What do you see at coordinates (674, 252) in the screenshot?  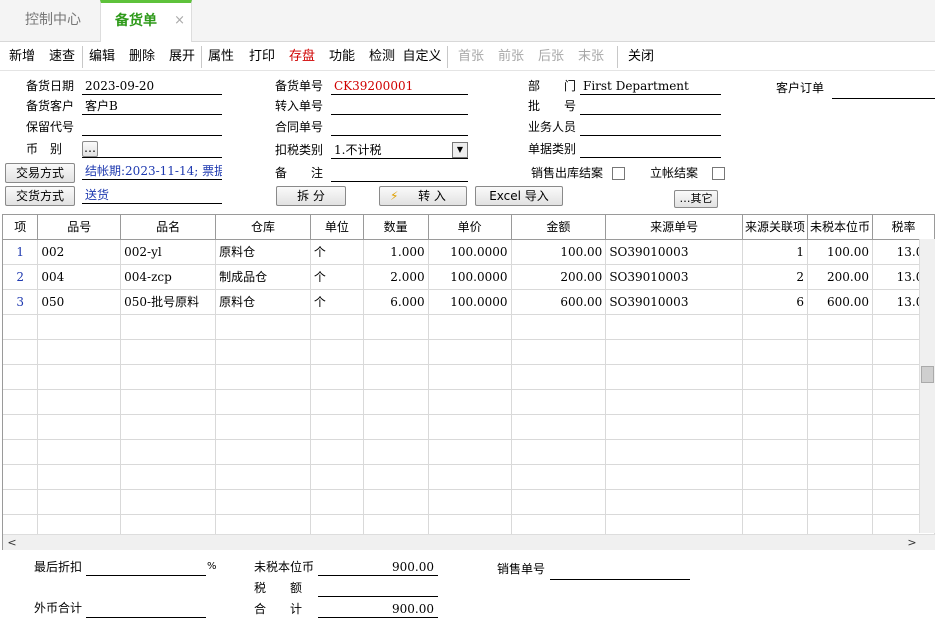 I see `table-cell: SO39010003` at bounding box center [674, 252].